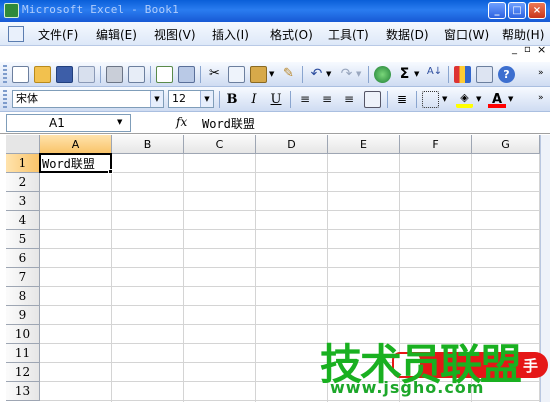 The width and height of the screenshot is (550, 402). What do you see at coordinates (517, 10) in the screenshot?
I see `maximize-button: □` at bounding box center [517, 10].